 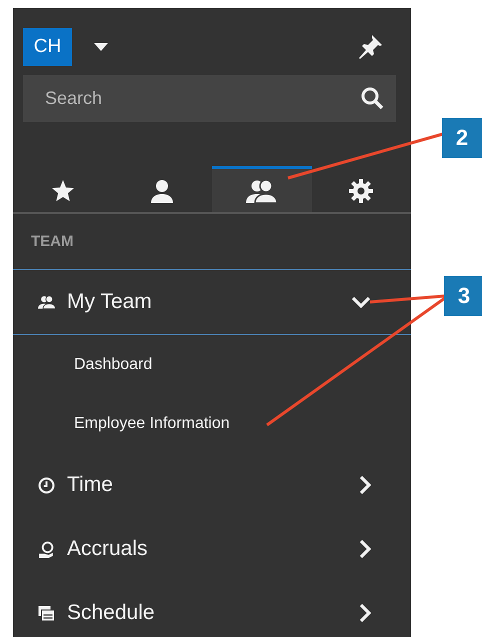 What do you see at coordinates (46, 485) in the screenshot?
I see `clock-icon` at bounding box center [46, 485].